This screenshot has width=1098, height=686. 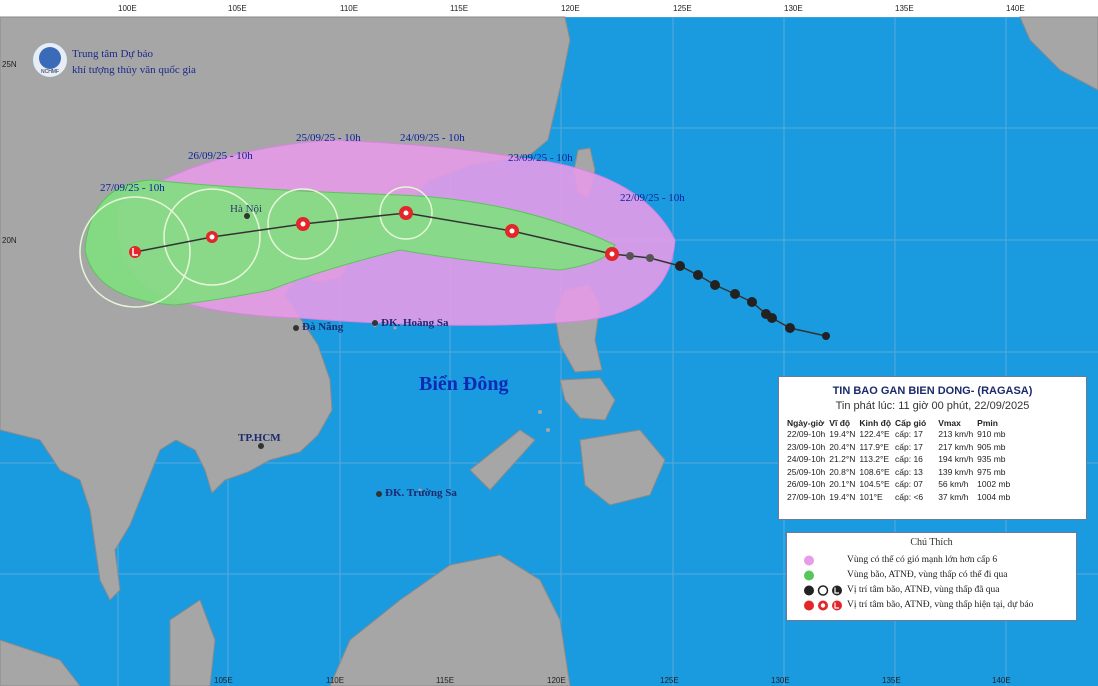 What do you see at coordinates (823, 605) in the screenshot?
I see `forecast-position-icons` at bounding box center [823, 605].